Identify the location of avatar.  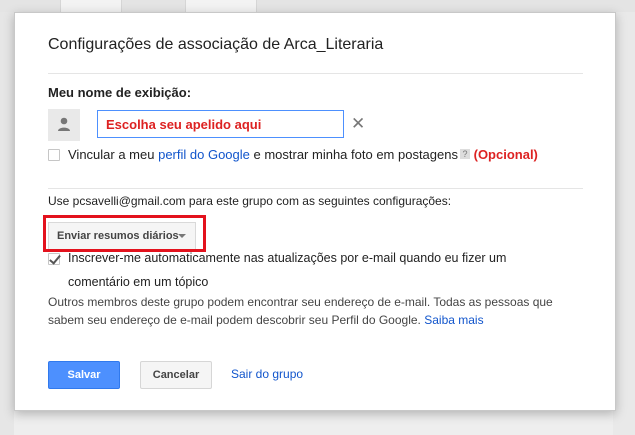
(64, 125).